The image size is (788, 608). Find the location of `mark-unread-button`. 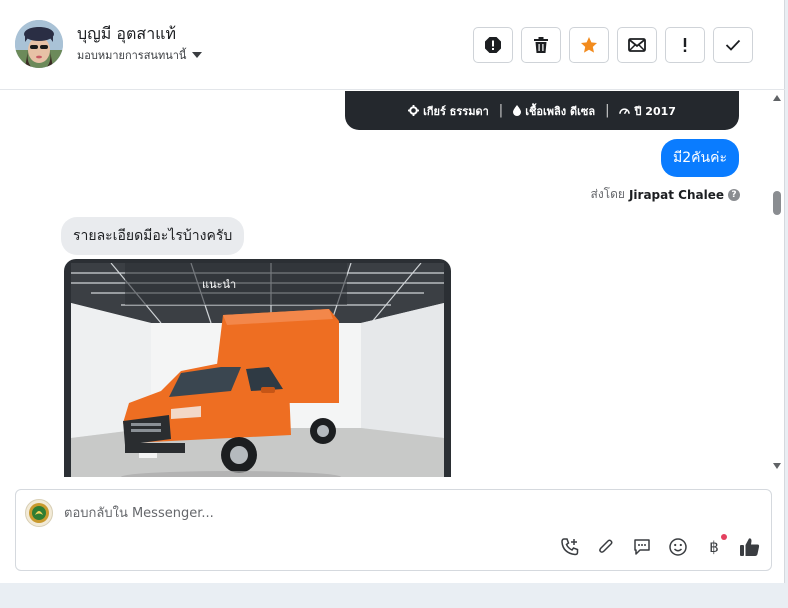

mark-unread-button is located at coordinates (637, 45).